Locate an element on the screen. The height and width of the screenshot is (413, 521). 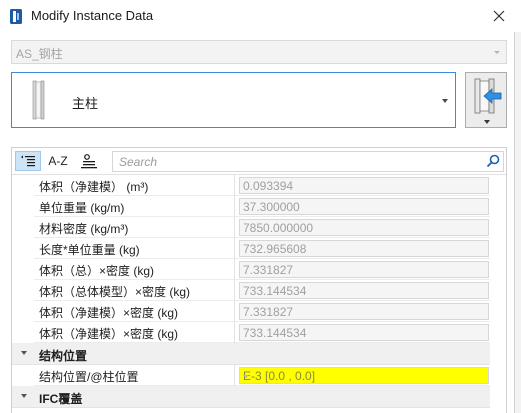
property-label: 结构位置/@柱位置 is located at coordinates (134, 375).